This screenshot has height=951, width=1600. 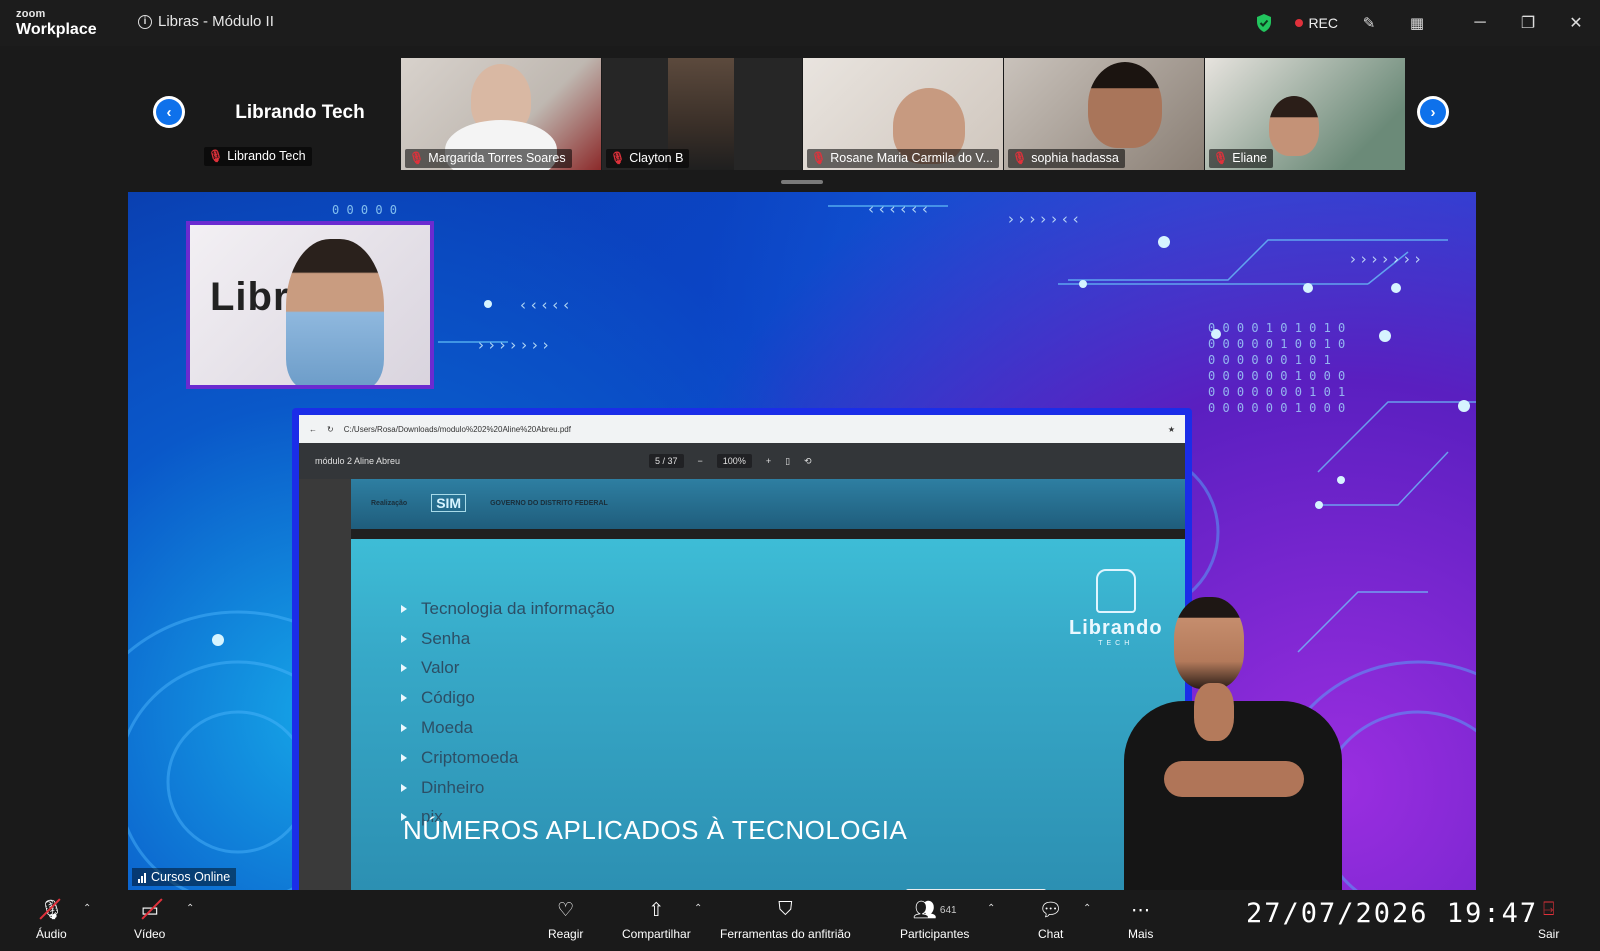 I want to click on participant-tile: 🎙︎ Margarida Torres Soares, so click(x=501, y=114).